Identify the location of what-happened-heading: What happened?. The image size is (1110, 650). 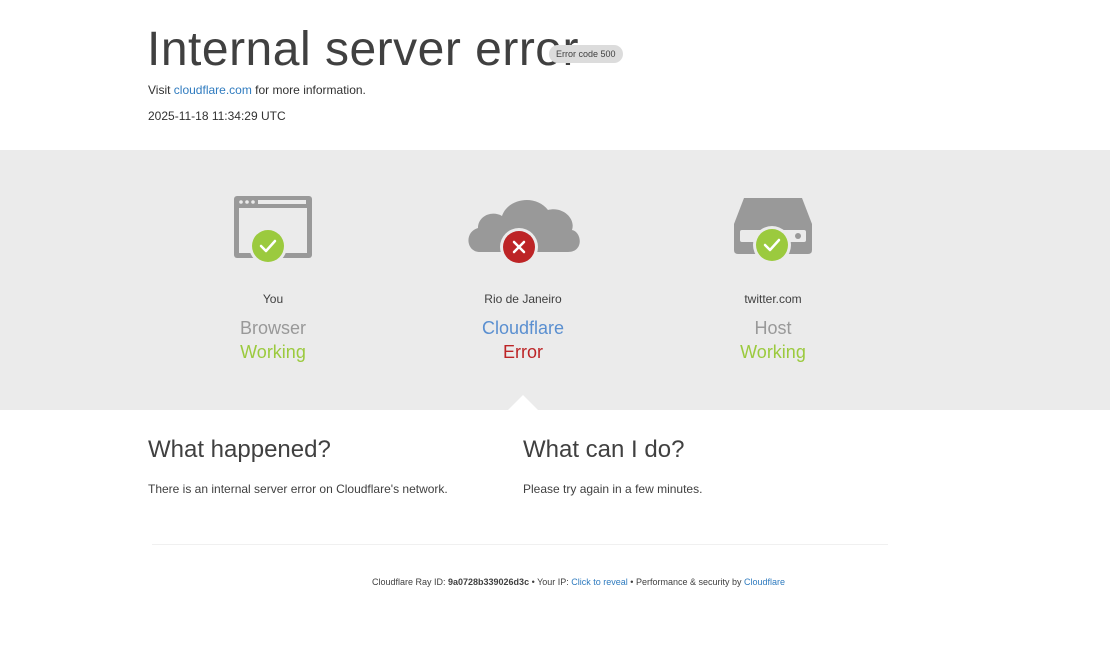
(239, 449).